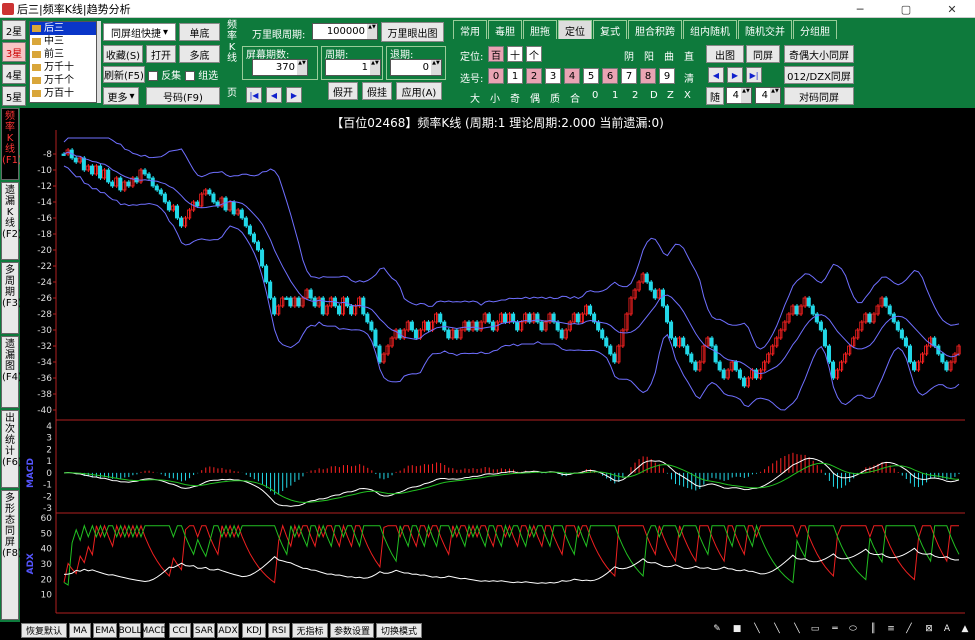  What do you see at coordinates (667, 76) in the screenshot?
I see `digit-9-button: 9` at bounding box center [667, 76].